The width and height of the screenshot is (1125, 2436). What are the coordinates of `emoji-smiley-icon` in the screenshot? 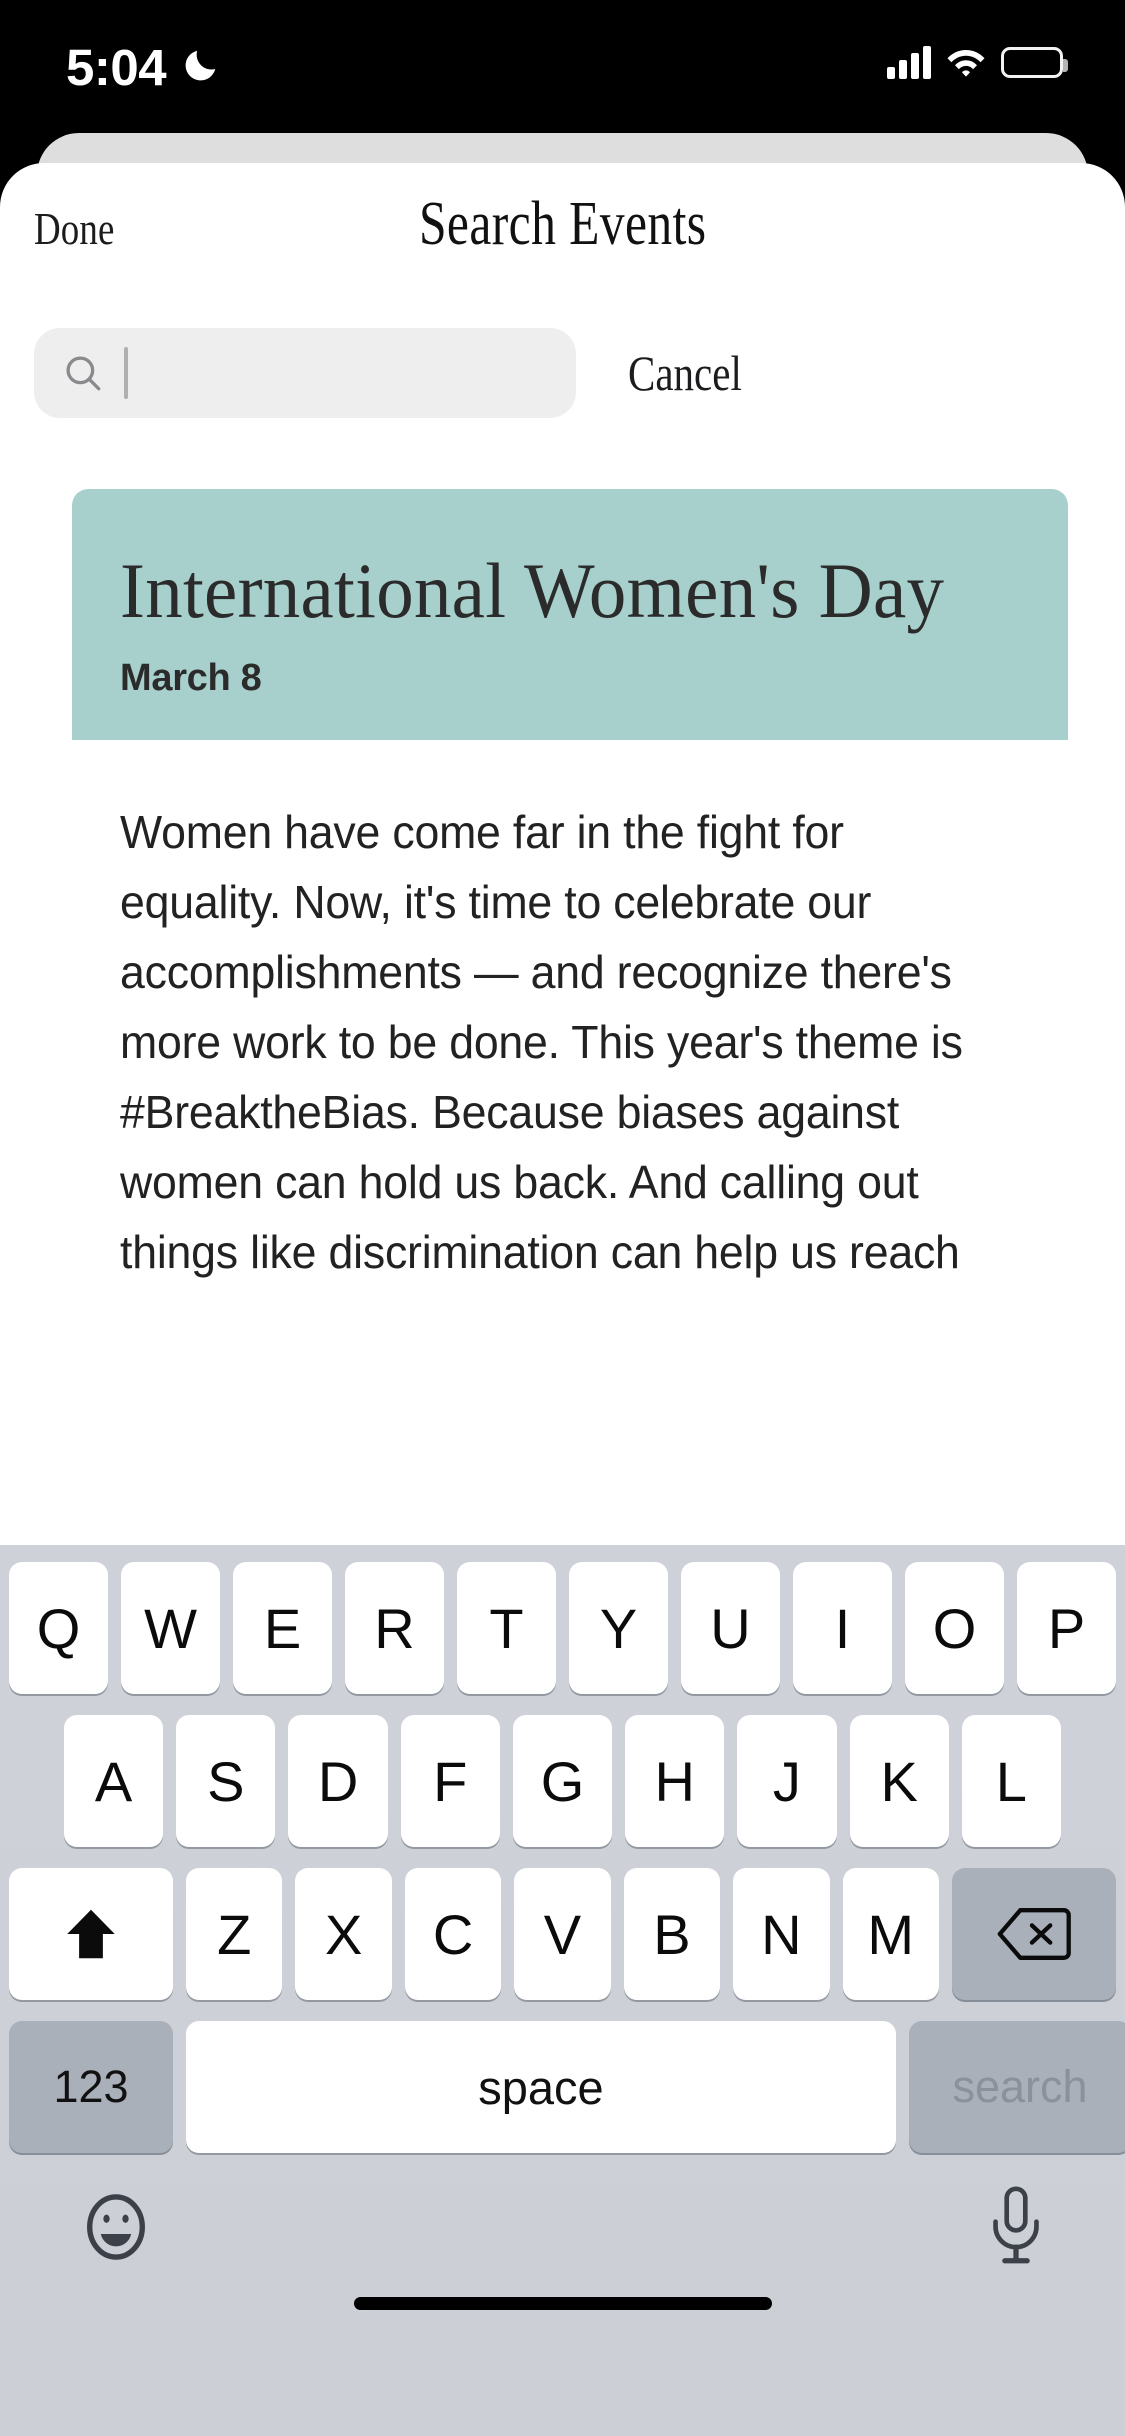 It's located at (116, 2227).